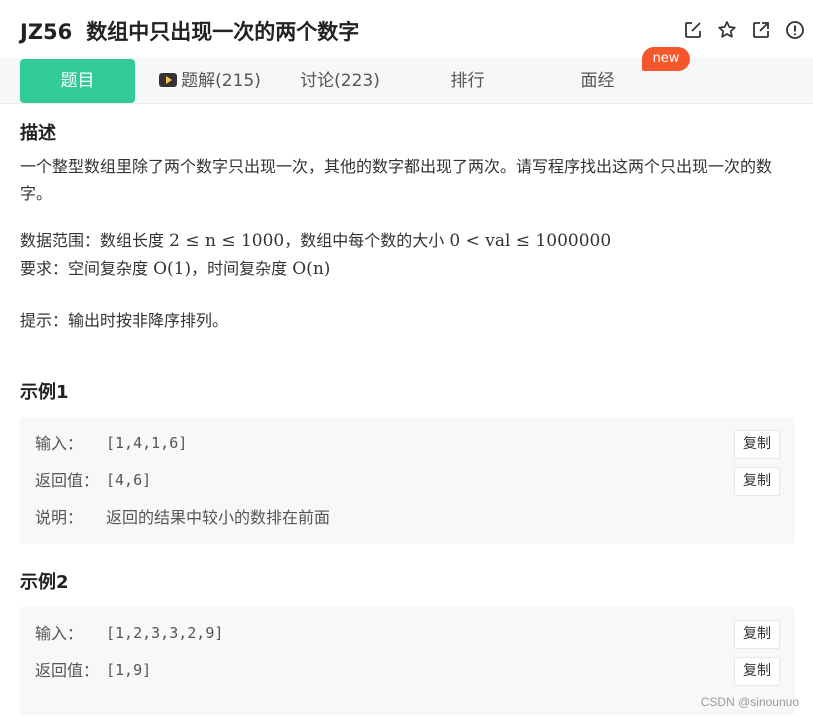 The width and height of the screenshot is (813, 717). What do you see at coordinates (223, 32) in the screenshot?
I see `problem-title: 数组中只出现一次的两个数字` at bounding box center [223, 32].